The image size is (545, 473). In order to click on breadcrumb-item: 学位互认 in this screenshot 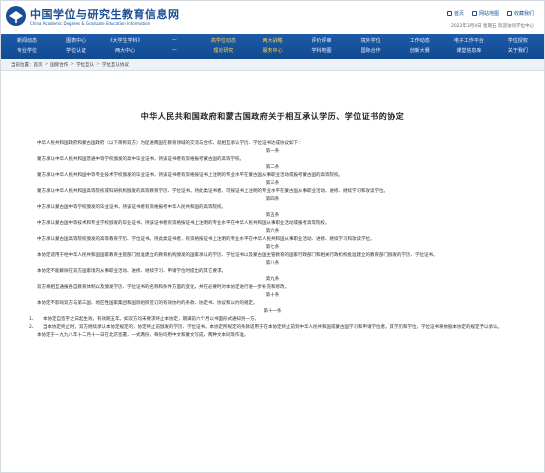, I will do `click(85, 65)`.